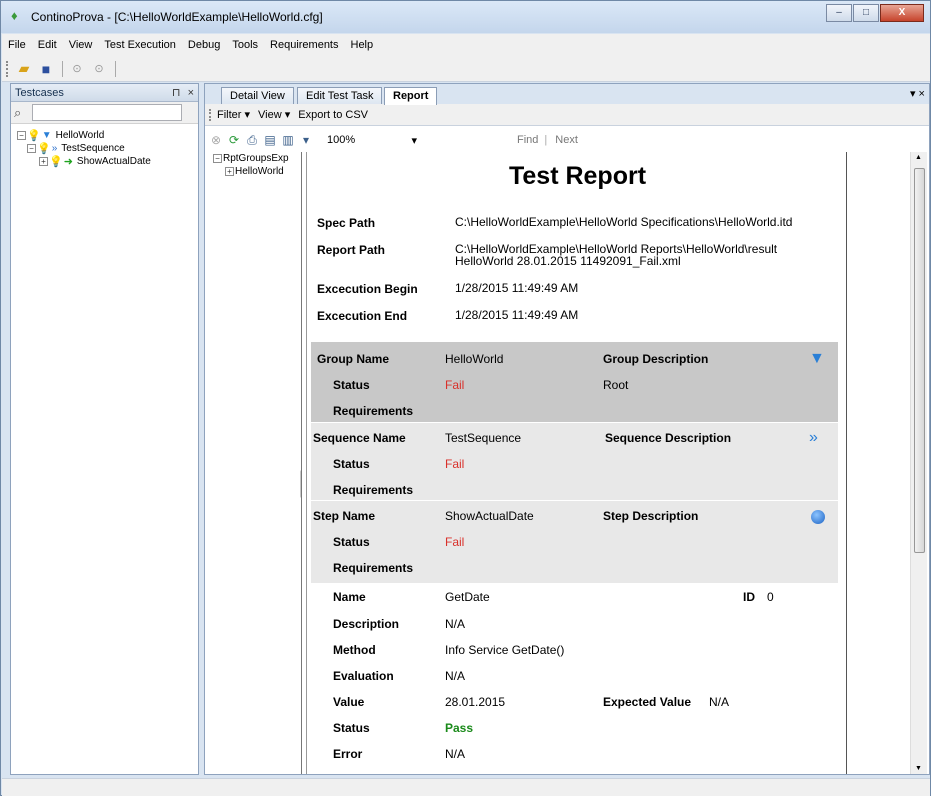  What do you see at coordinates (251, 171) in the screenshot?
I see `doc-map-node: + HelloWorld` at bounding box center [251, 171].